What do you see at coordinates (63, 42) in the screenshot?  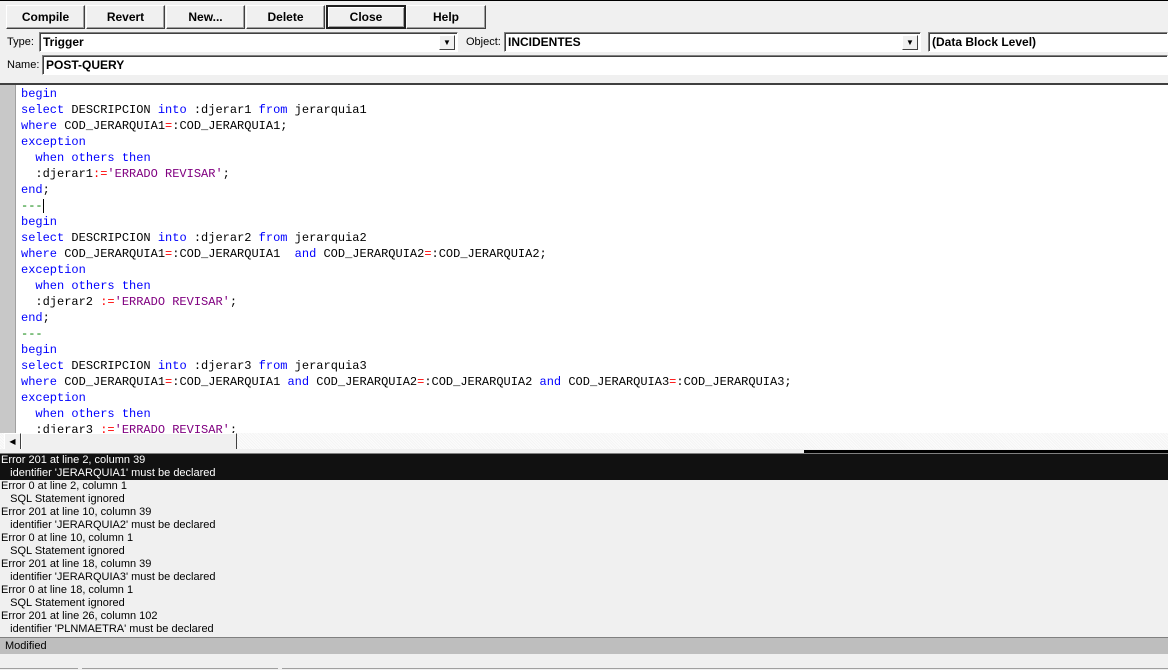 I see `type-value: Trigger` at bounding box center [63, 42].